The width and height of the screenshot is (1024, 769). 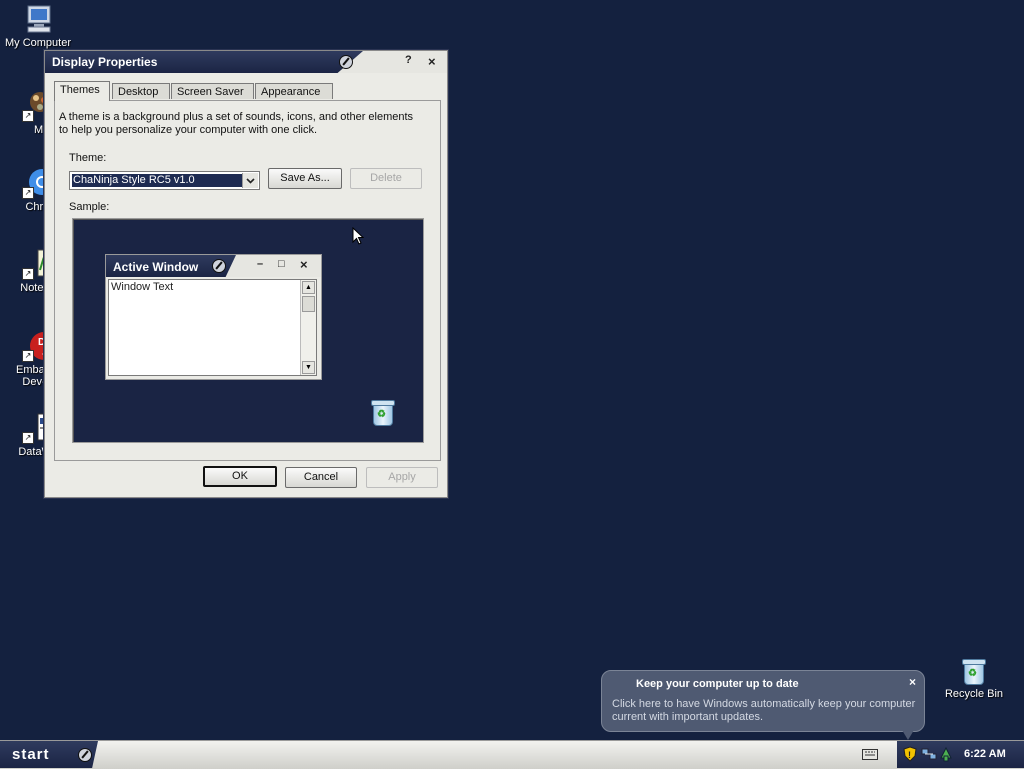 I want to click on sample-window-client: Window Text ▲ ▼, so click(x=212, y=327).